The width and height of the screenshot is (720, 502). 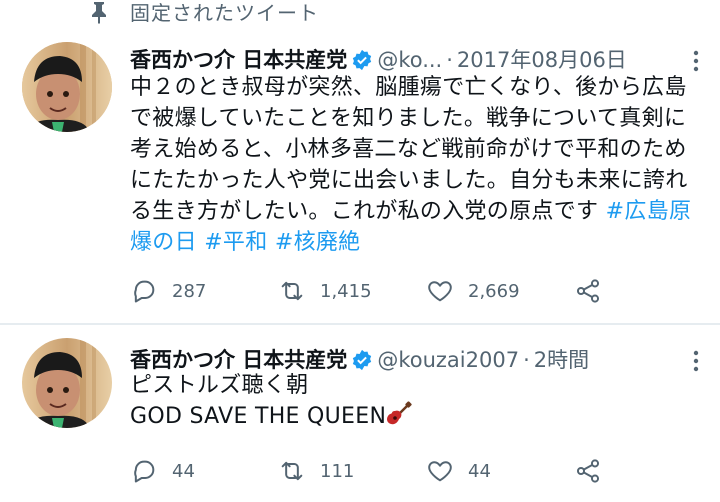 I want to click on reply-button: 287, so click(x=168, y=291).